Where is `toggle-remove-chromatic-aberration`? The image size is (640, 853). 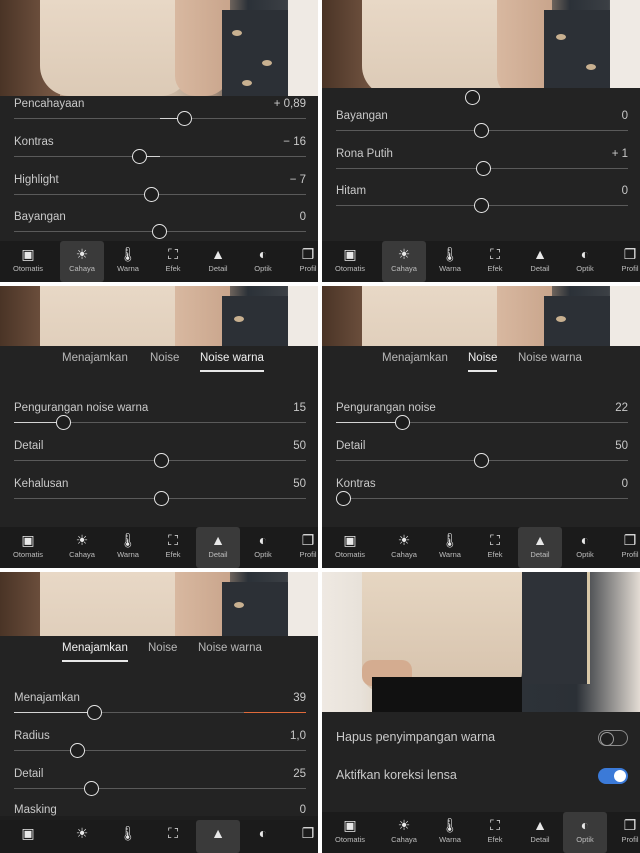 toggle-remove-chromatic-aberration is located at coordinates (613, 738).